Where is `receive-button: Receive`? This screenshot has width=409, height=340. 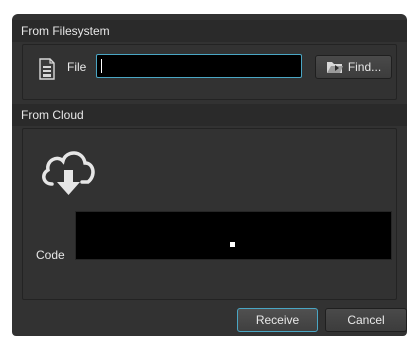 receive-button: Receive is located at coordinates (277, 320).